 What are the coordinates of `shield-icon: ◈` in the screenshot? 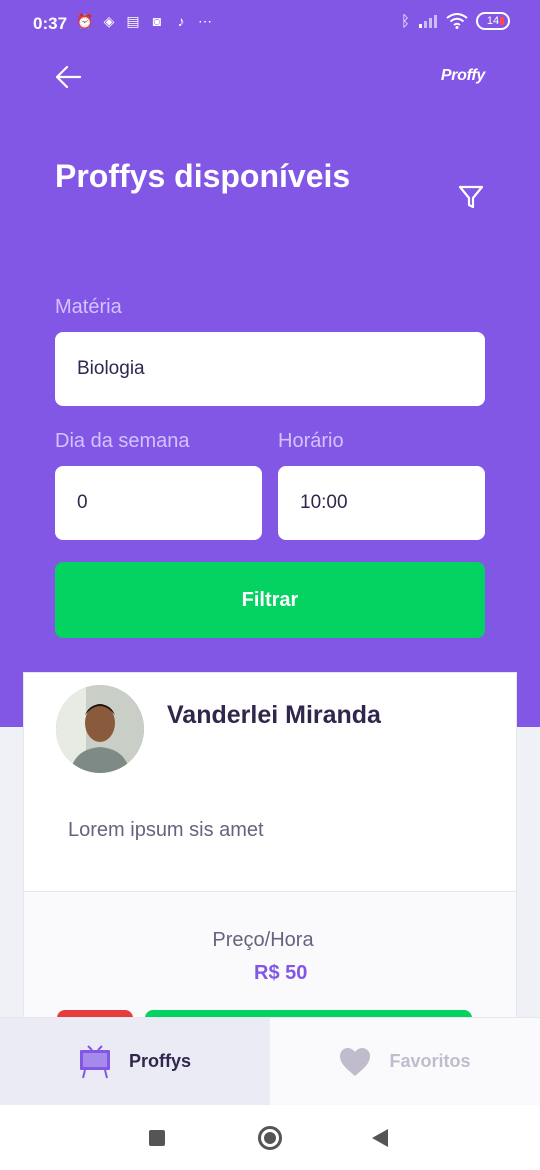 It's located at (109, 21).